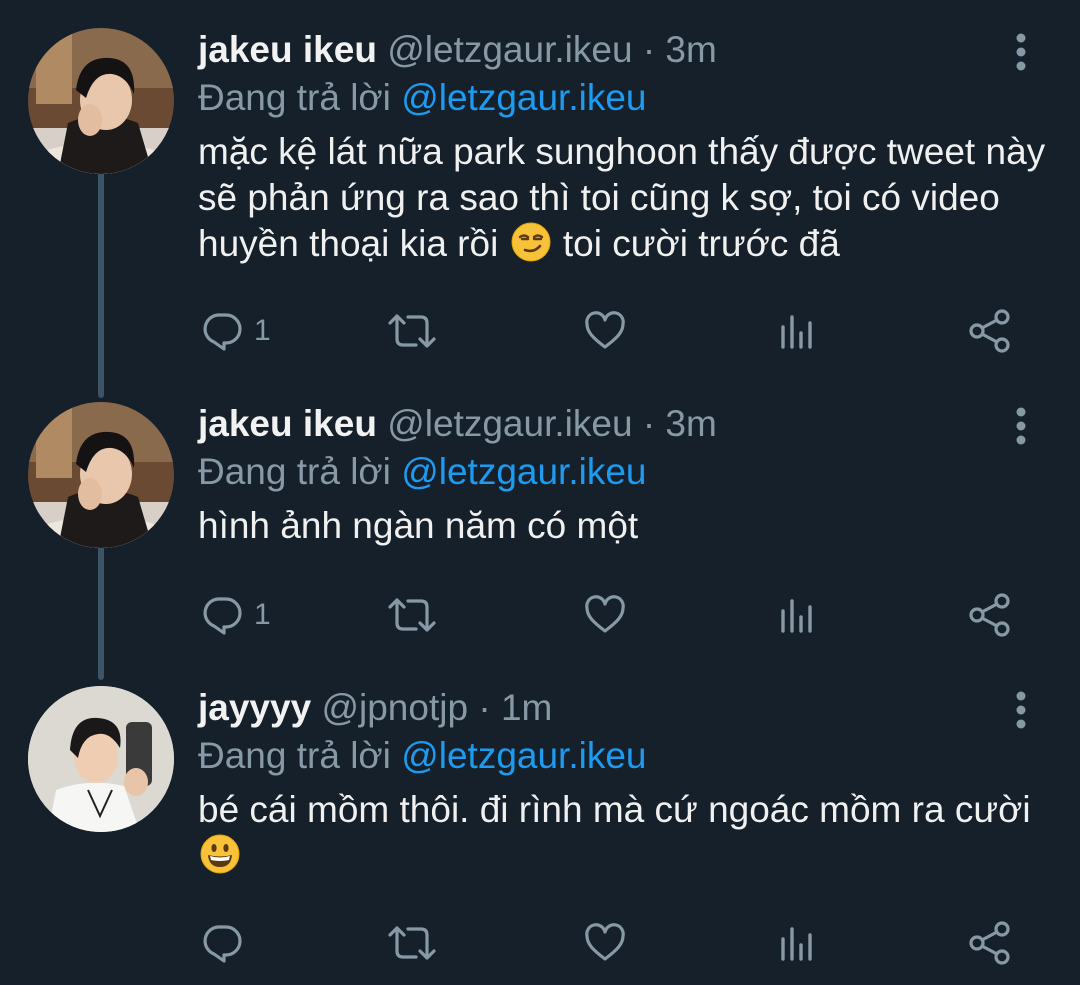  Describe the element at coordinates (526, 707) in the screenshot. I see `timestamp: 1m` at that location.